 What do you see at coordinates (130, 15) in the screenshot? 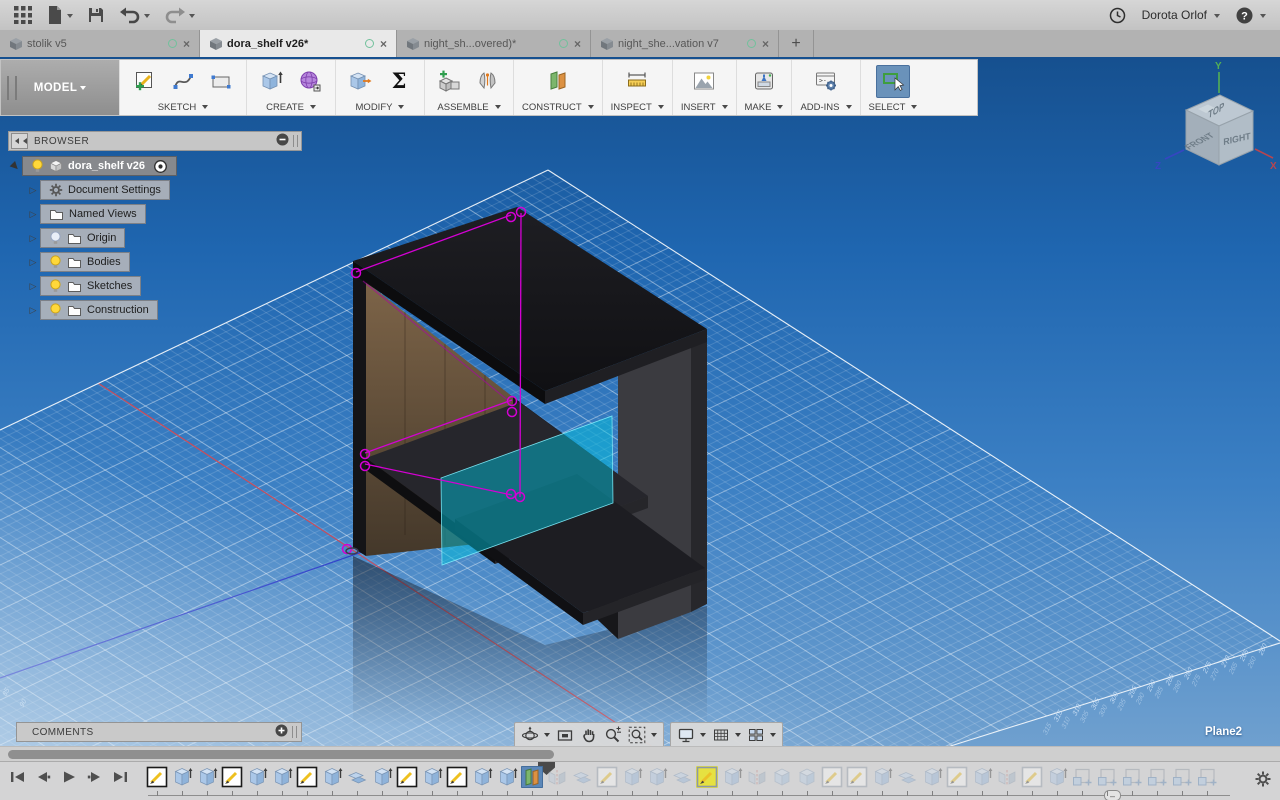
I see `undo-icon` at bounding box center [130, 15].